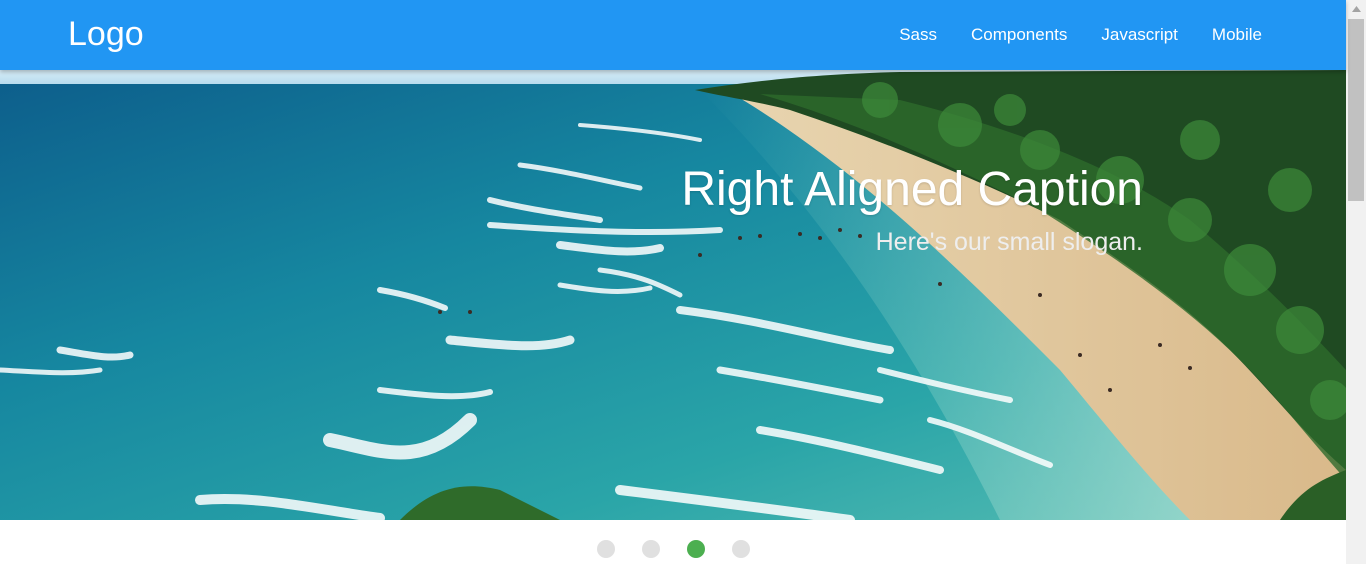  Describe the element at coordinates (673, 35) in the screenshot. I see `top-navbar: Logo Sass Components Javascript Mobile` at that location.